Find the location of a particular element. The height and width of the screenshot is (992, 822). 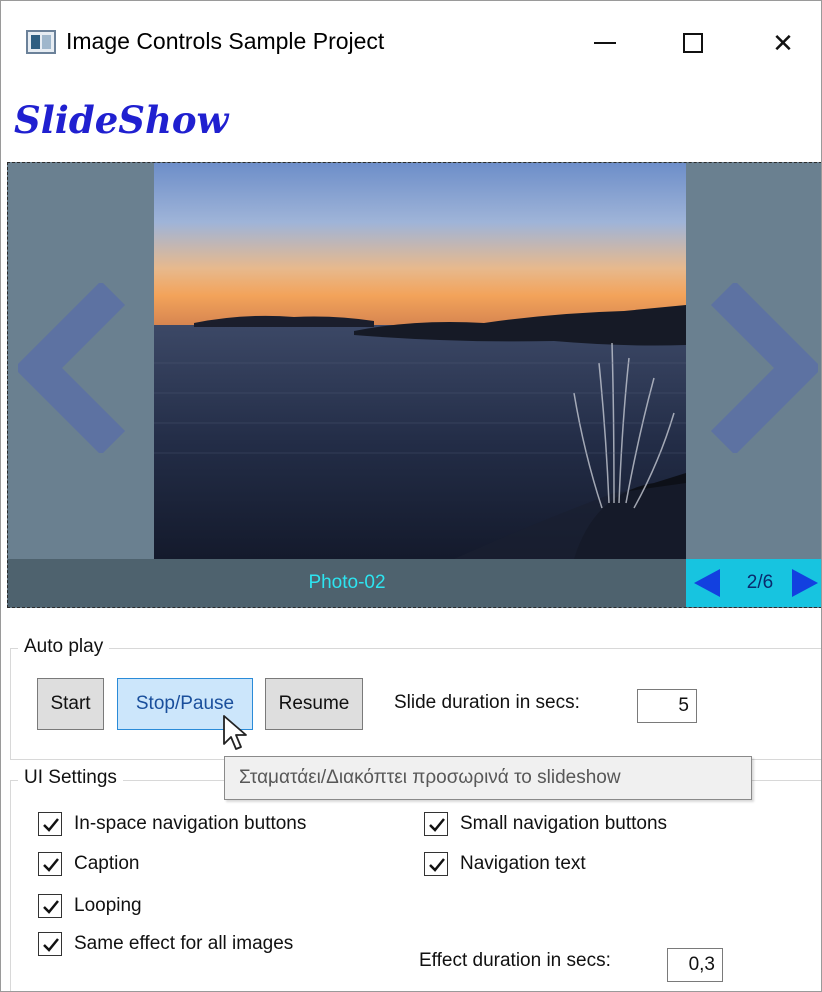

checkbox-label: Looping is located at coordinates (108, 905).